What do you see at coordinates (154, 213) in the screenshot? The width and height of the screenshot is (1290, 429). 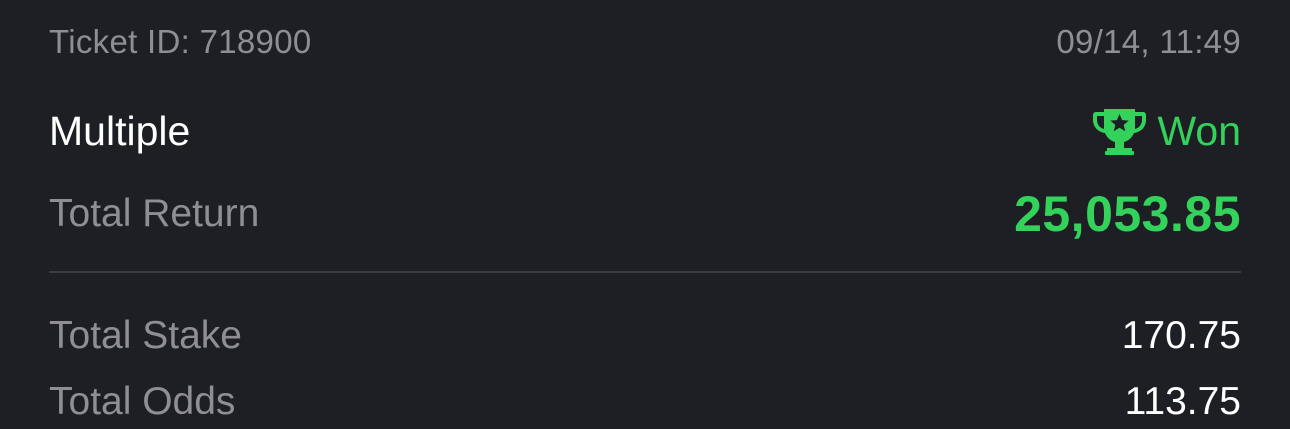 I see `total-return-label: Total Return` at bounding box center [154, 213].